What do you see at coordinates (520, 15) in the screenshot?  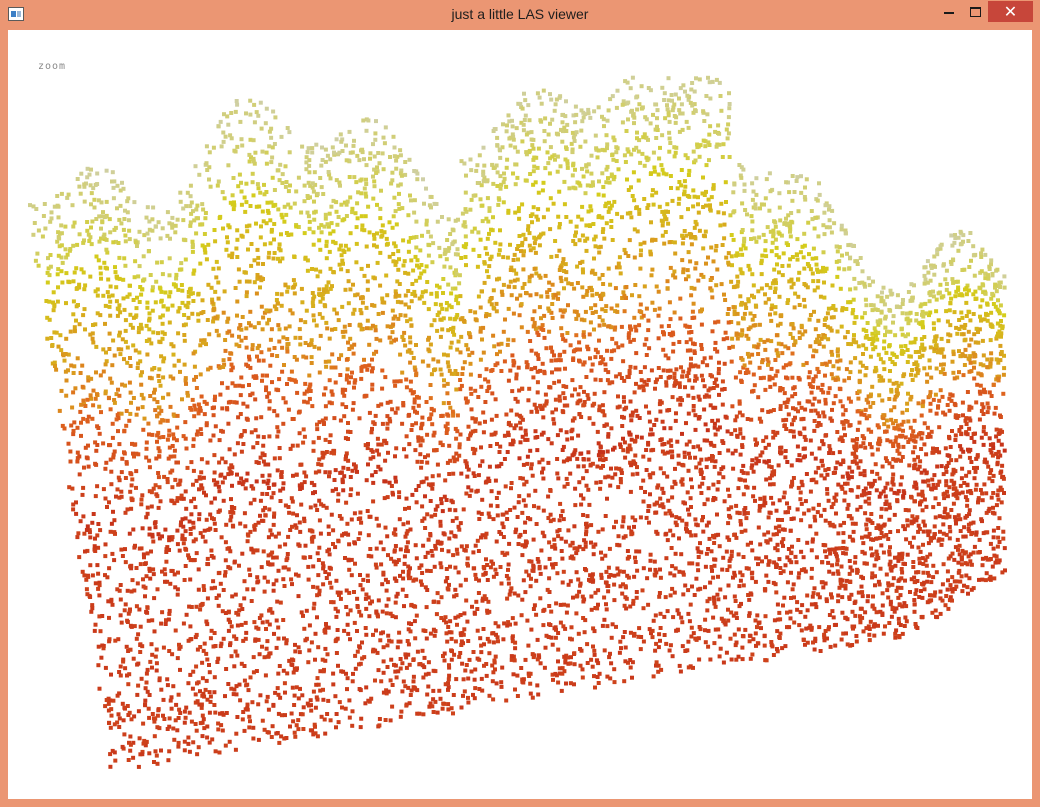 I see `title-bar: just a little LAS viewer ✕` at bounding box center [520, 15].